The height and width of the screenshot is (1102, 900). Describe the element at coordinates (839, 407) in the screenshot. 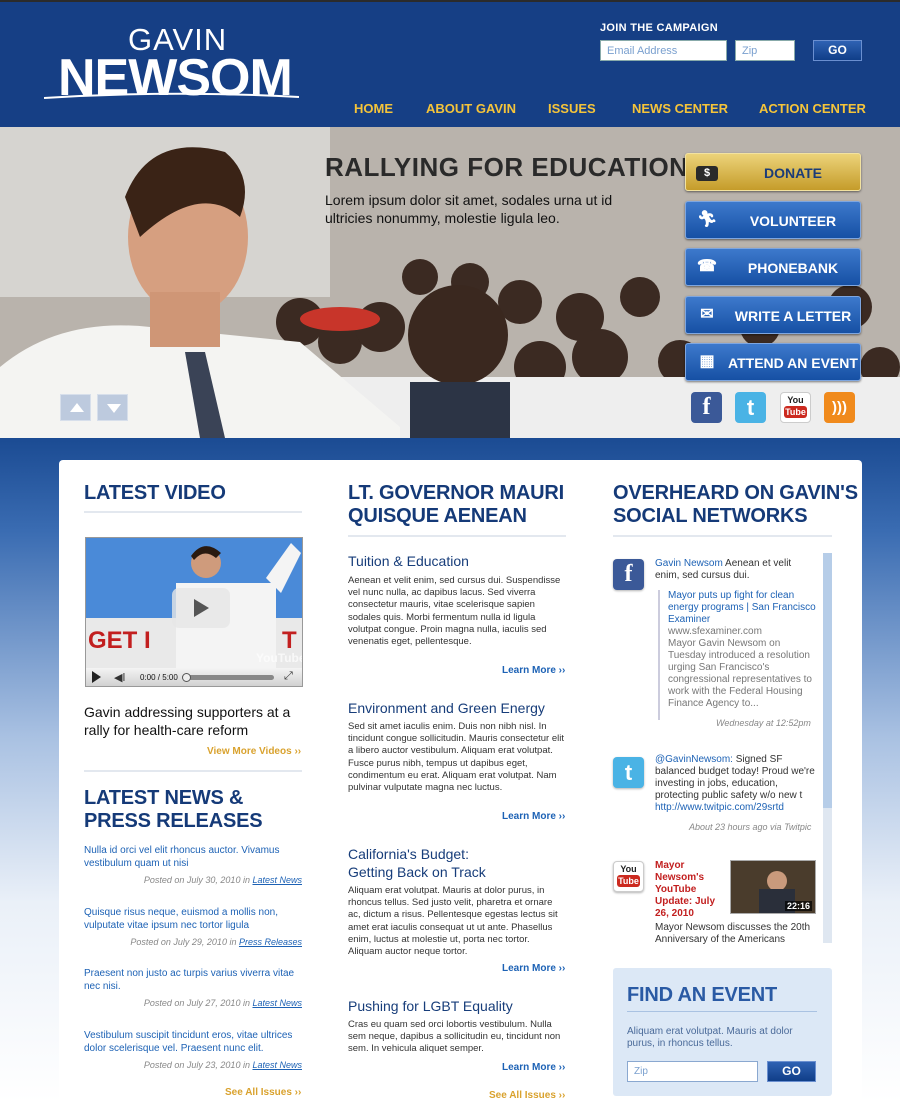

I see `rss-icon: )))` at that location.